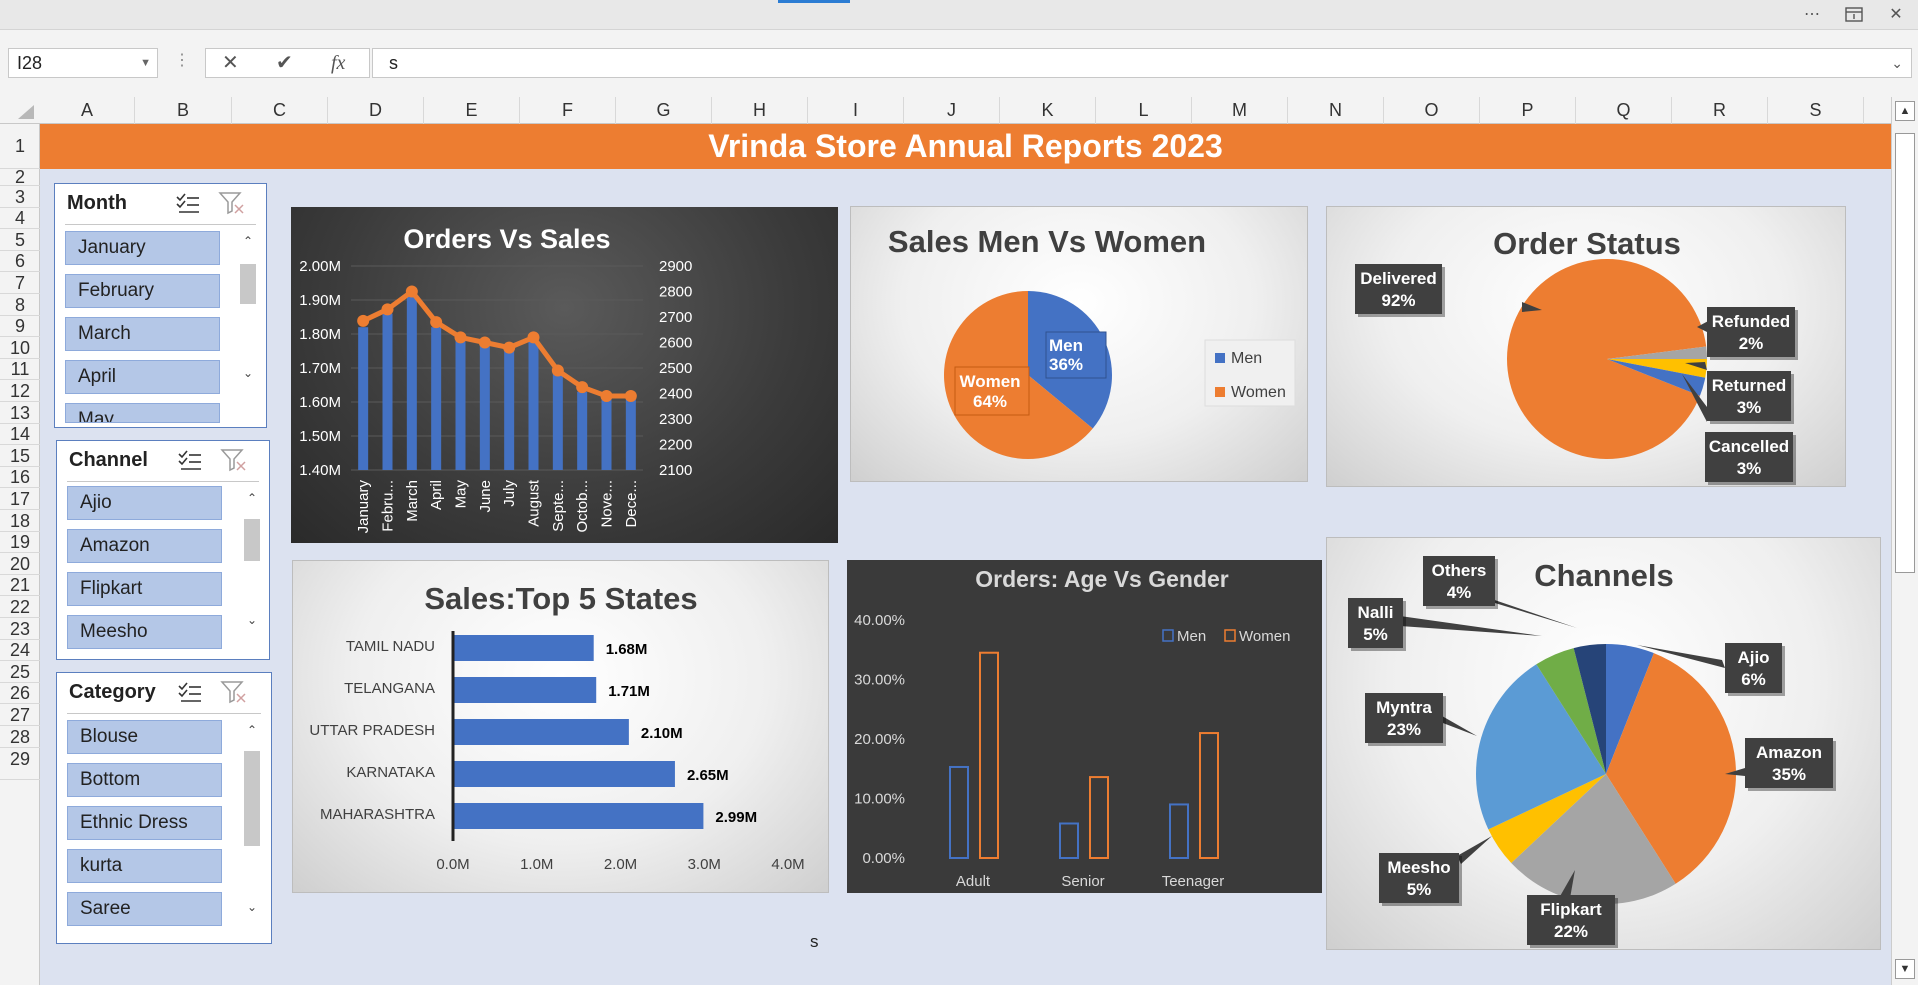  I want to click on slicer-item: Ajio, so click(144, 503).